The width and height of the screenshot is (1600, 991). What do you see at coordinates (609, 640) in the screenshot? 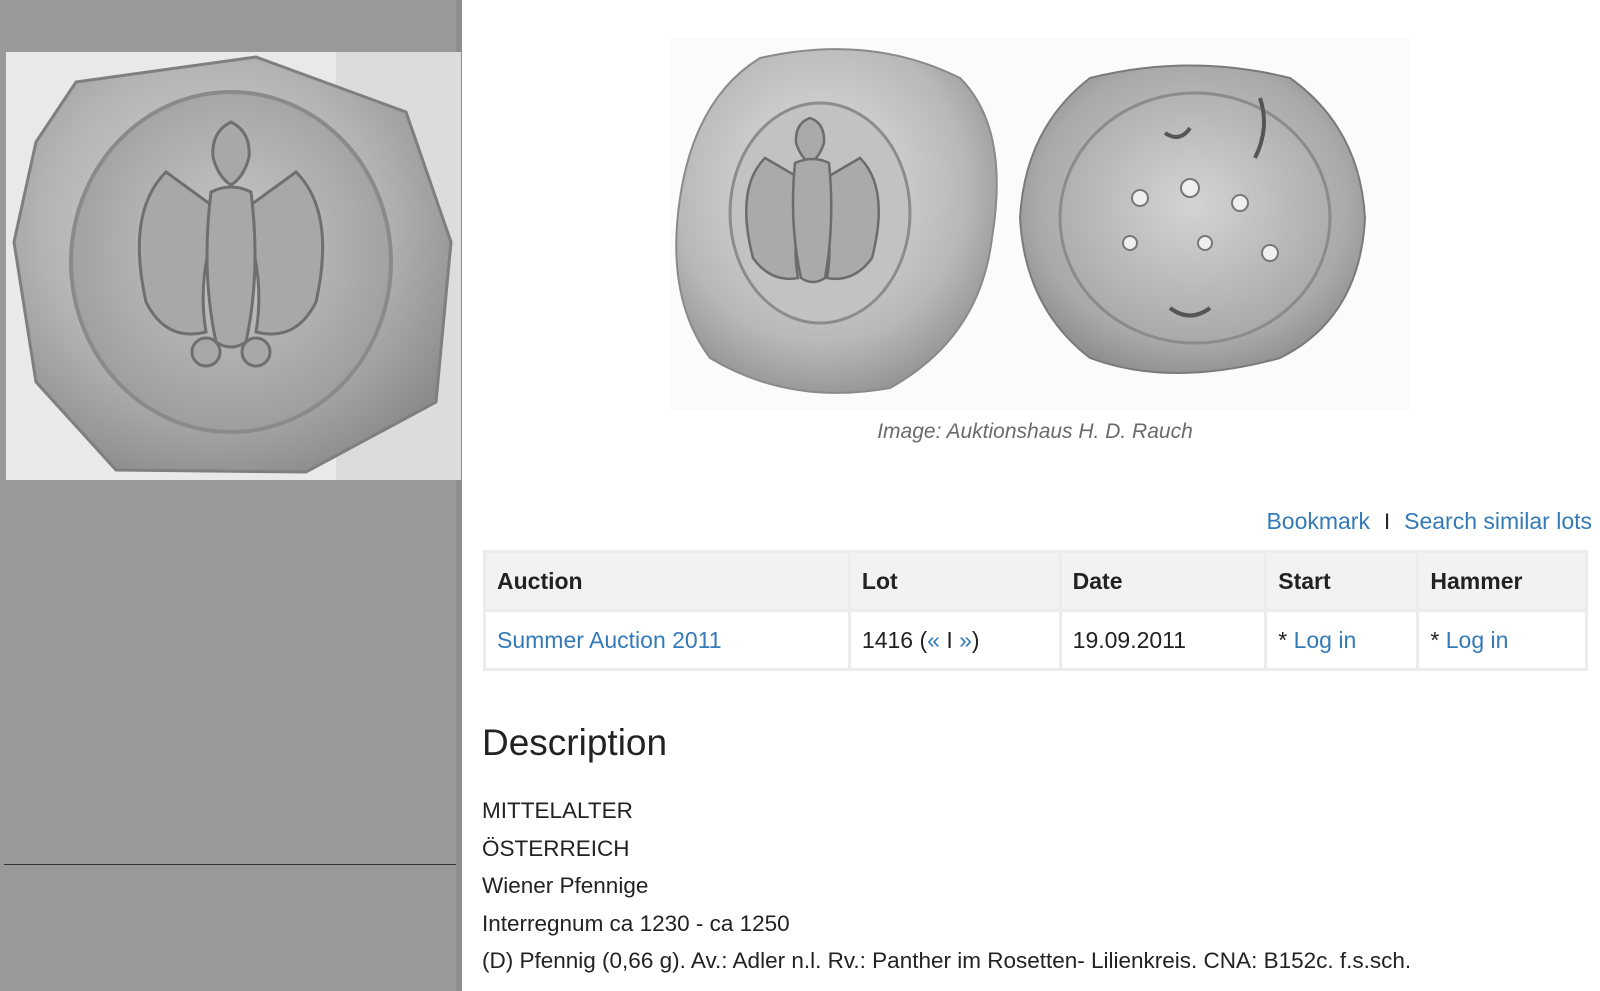
I see `auction-link: Summer Auction 2011` at bounding box center [609, 640].